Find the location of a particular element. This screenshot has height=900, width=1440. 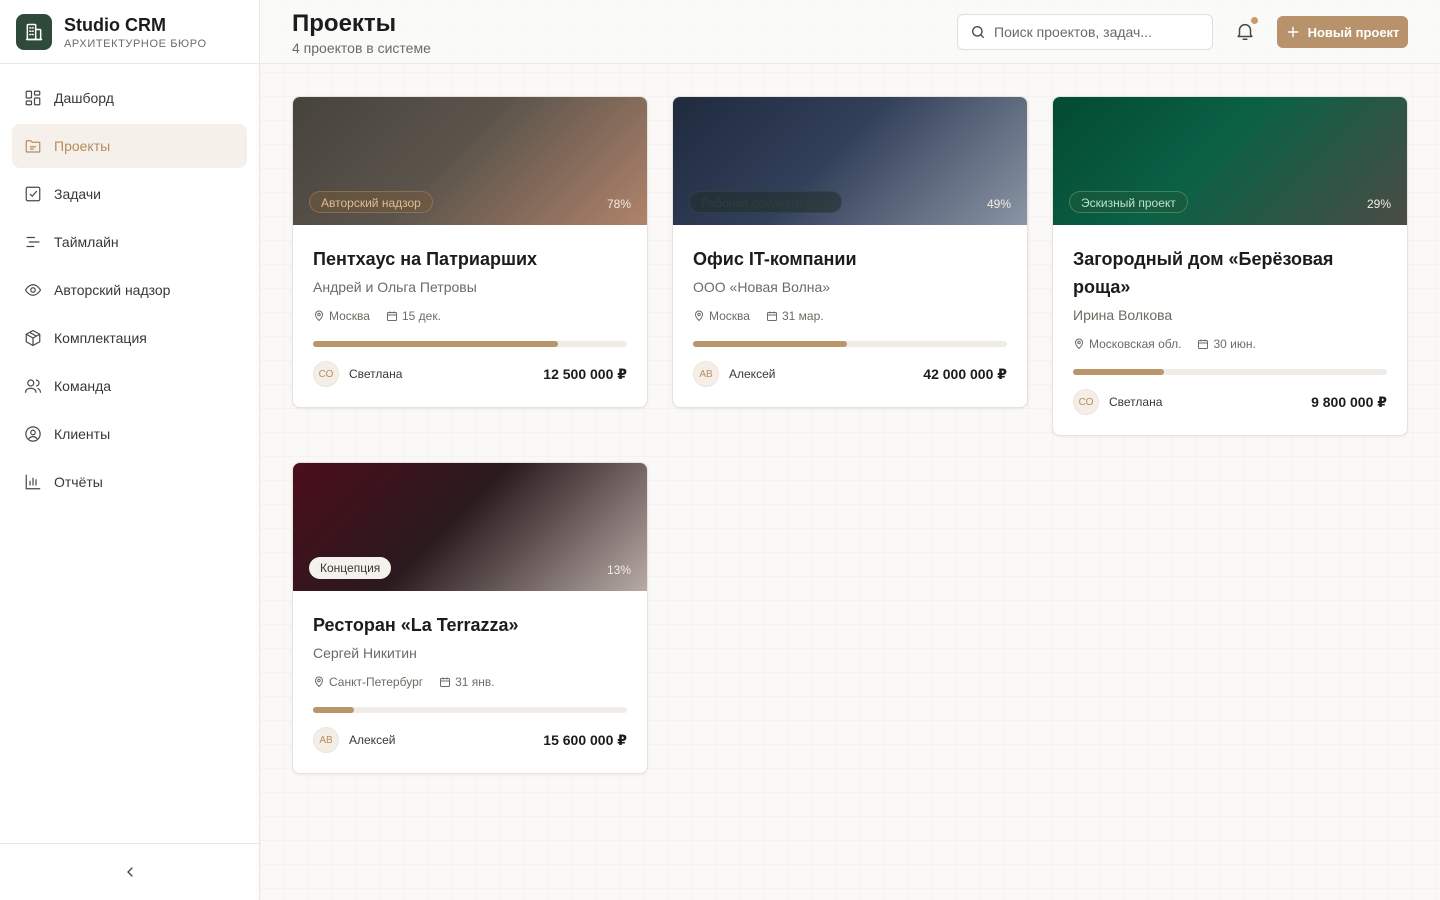

page-subtitle: 4 проектов в системе is located at coordinates (361, 48).